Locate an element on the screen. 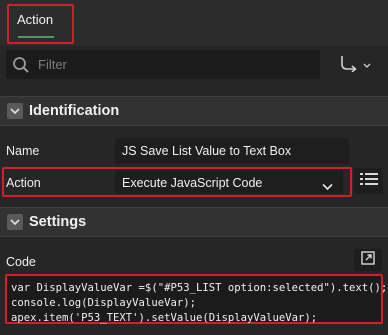 This screenshot has width=388, height=335. settings-title: Settings is located at coordinates (58, 222).